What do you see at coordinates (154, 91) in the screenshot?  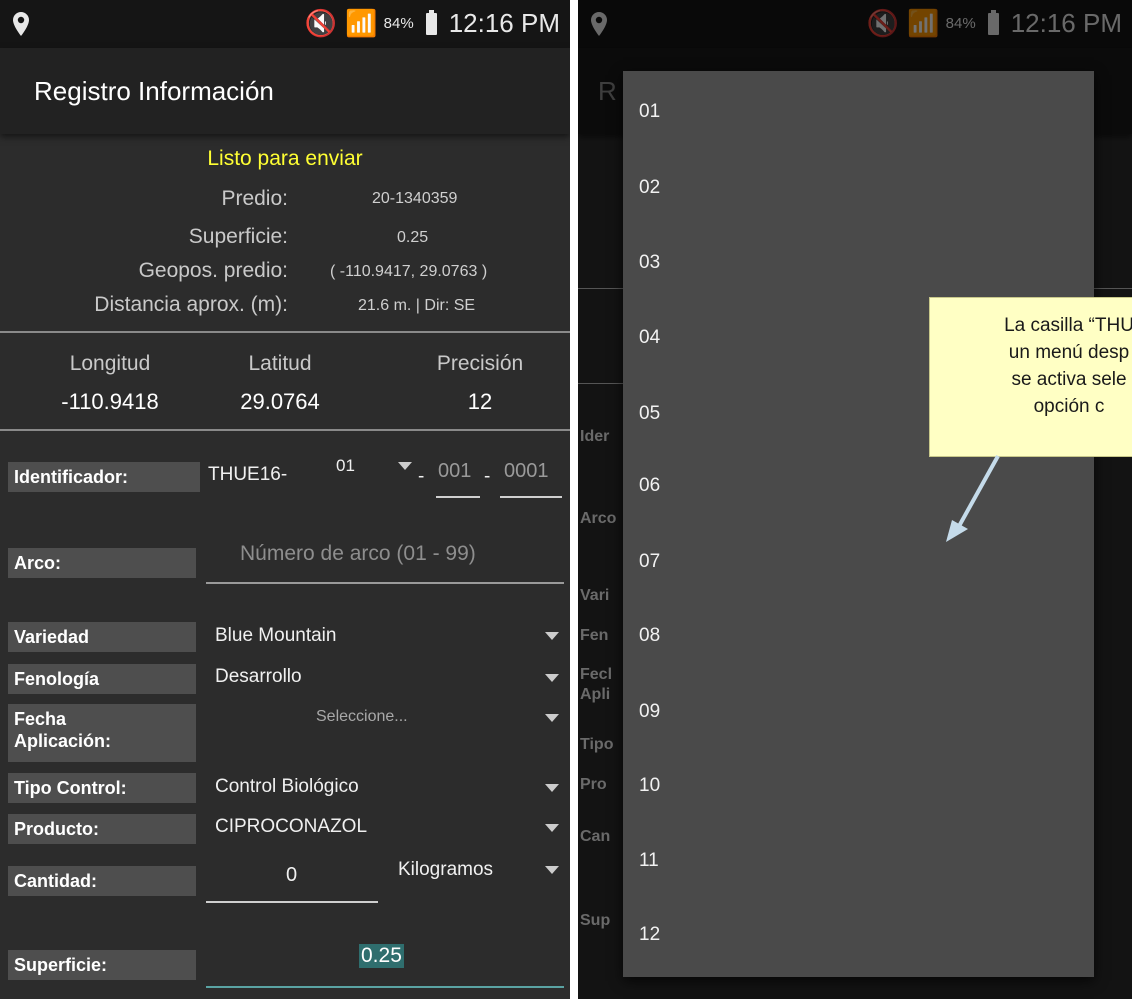 I see `app-title: Registro Información` at bounding box center [154, 91].